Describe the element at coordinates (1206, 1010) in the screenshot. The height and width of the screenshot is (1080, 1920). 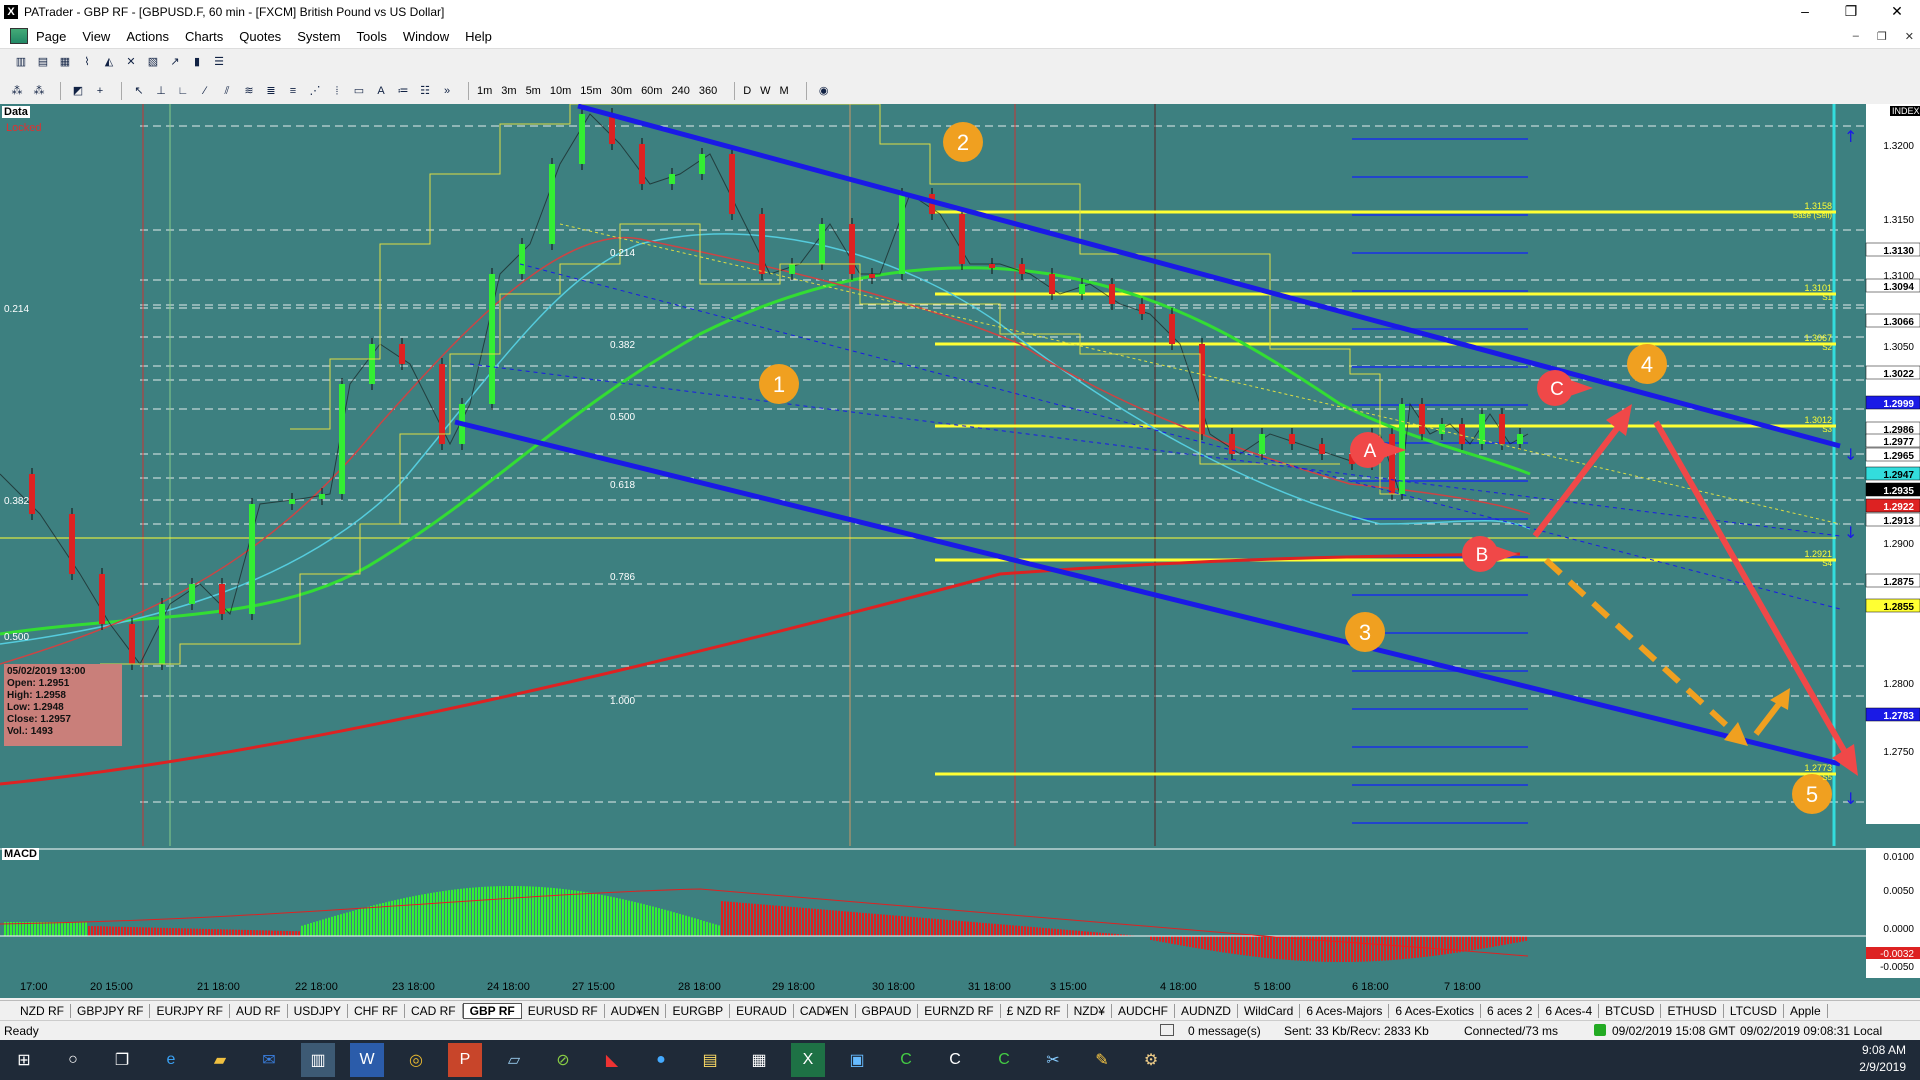
I see `symbol-tab: AUDNZD` at that location.